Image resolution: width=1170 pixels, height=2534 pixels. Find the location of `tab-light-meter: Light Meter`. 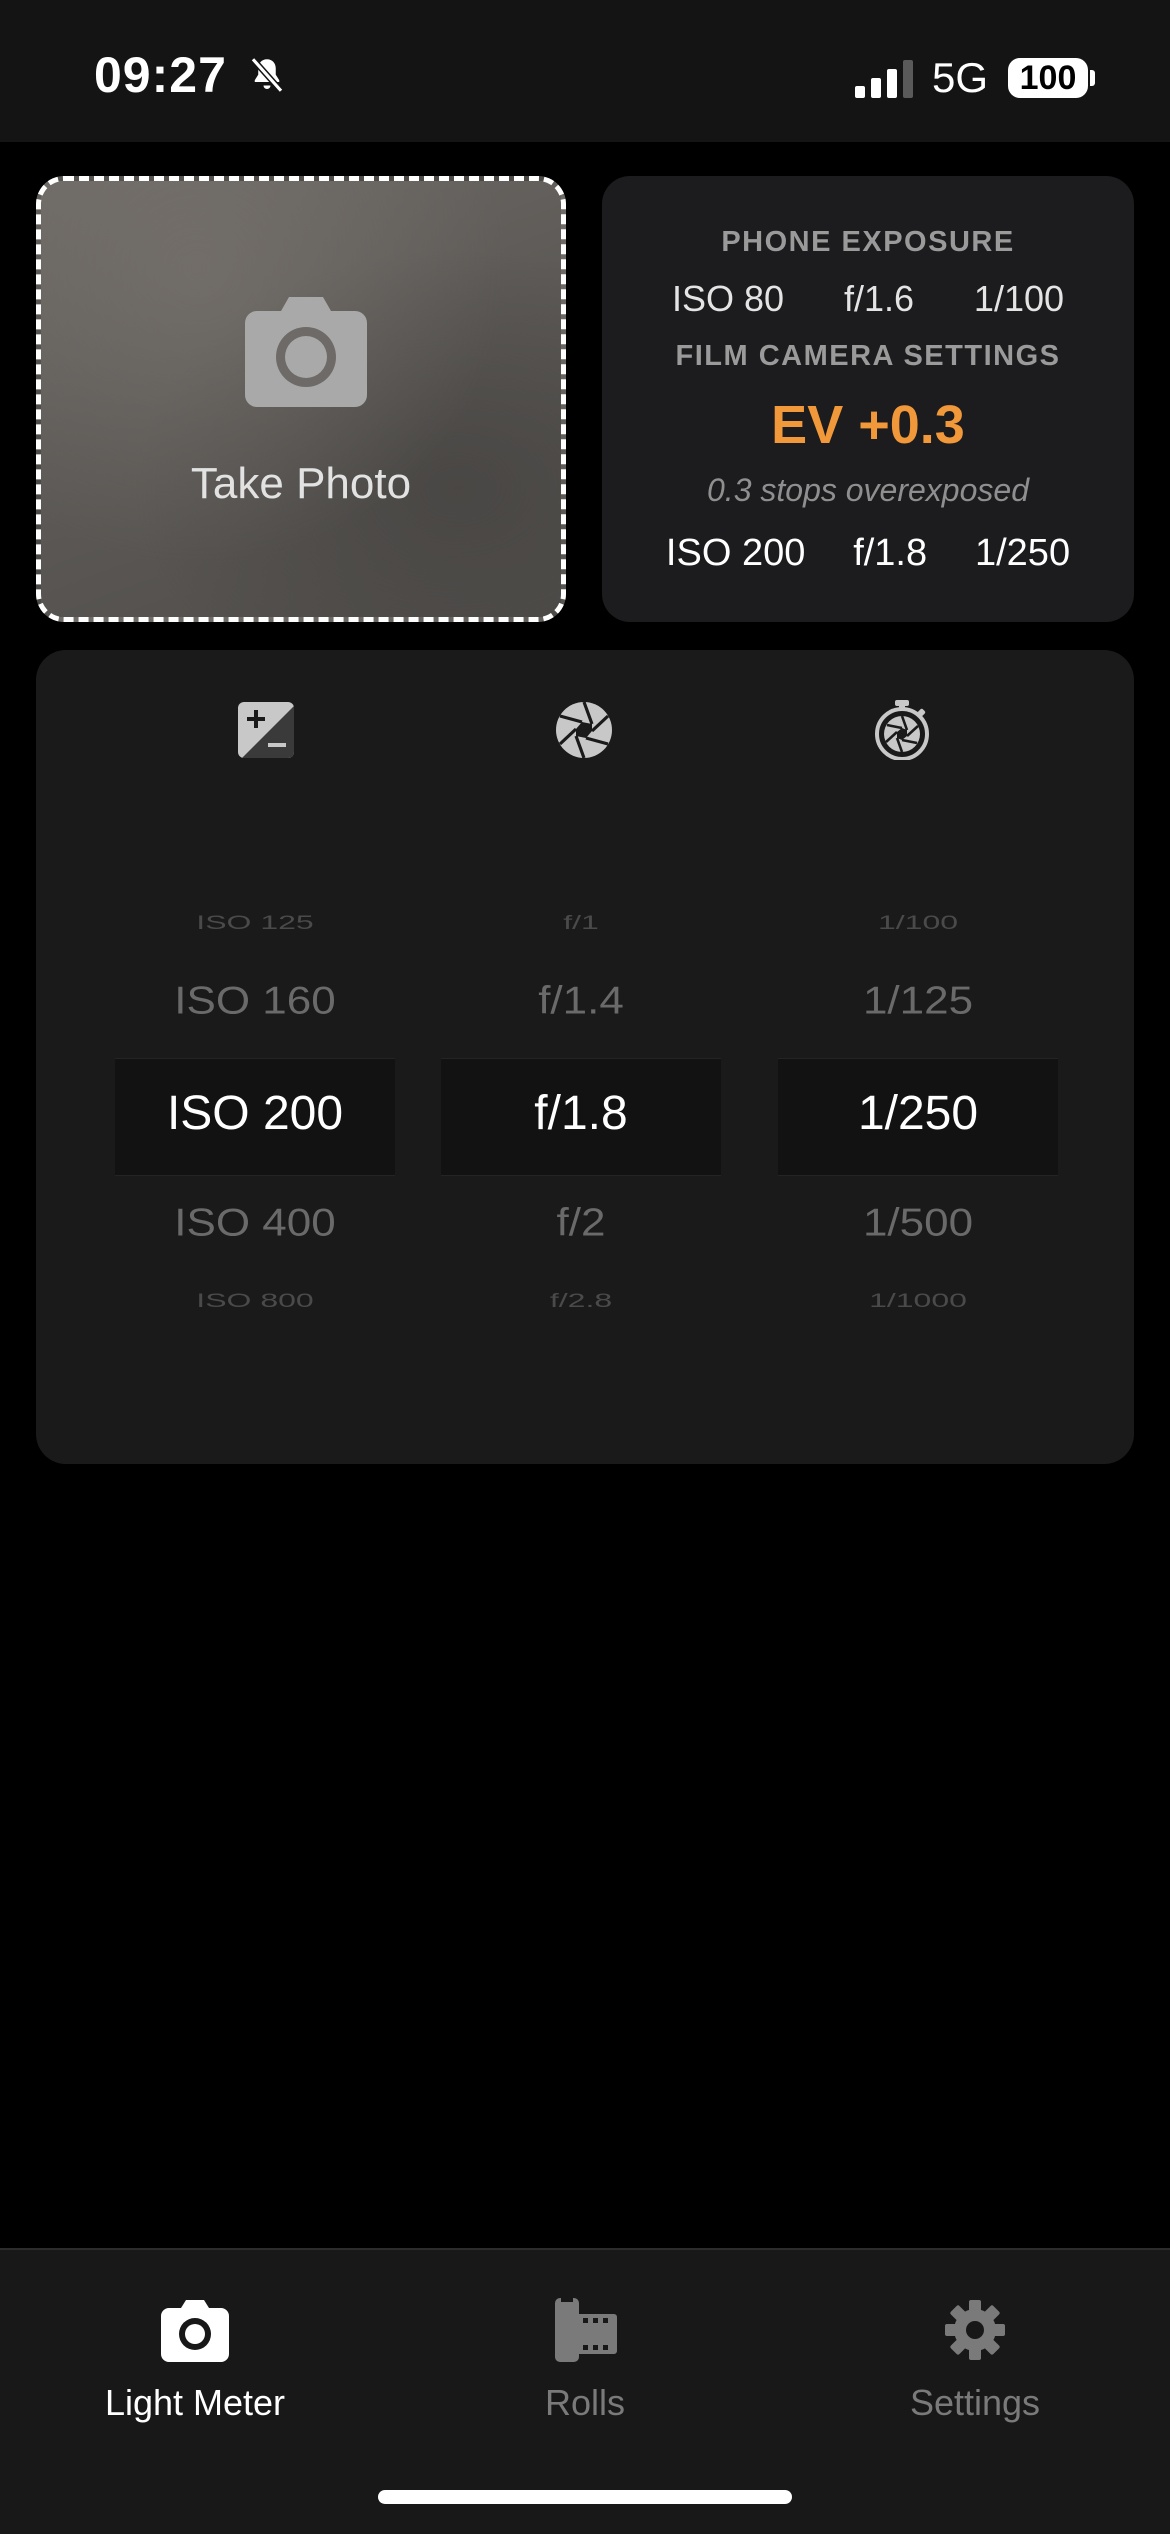

tab-light-meter: Light Meter is located at coordinates (195, 2350).